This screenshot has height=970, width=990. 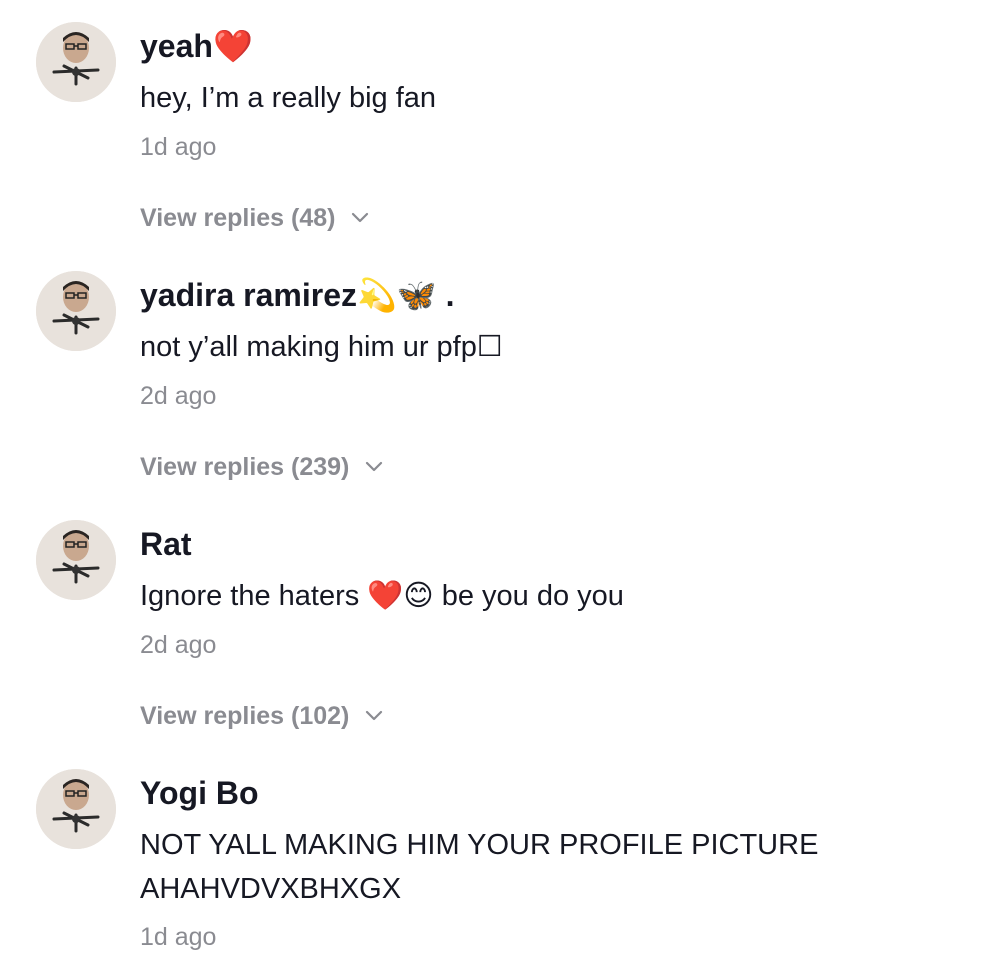 What do you see at coordinates (245, 716) in the screenshot?
I see `view-replies-label: View replies (102)` at bounding box center [245, 716].